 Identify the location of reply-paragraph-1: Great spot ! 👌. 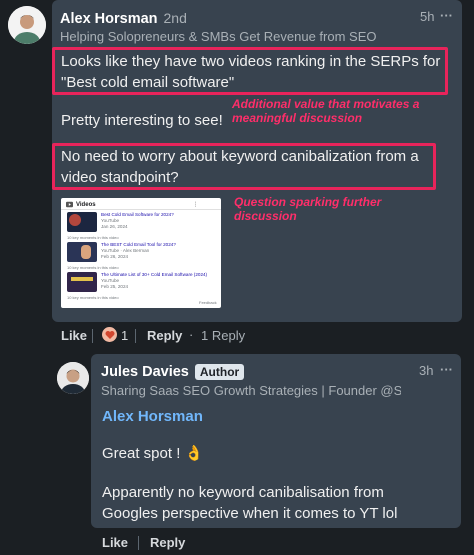
(153, 453).